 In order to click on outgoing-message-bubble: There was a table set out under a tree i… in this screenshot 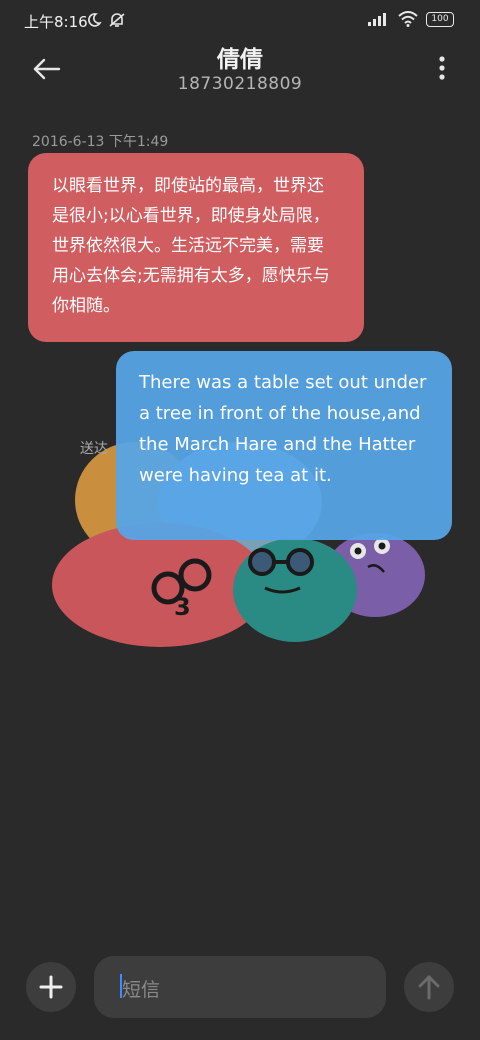, I will do `click(284, 445)`.